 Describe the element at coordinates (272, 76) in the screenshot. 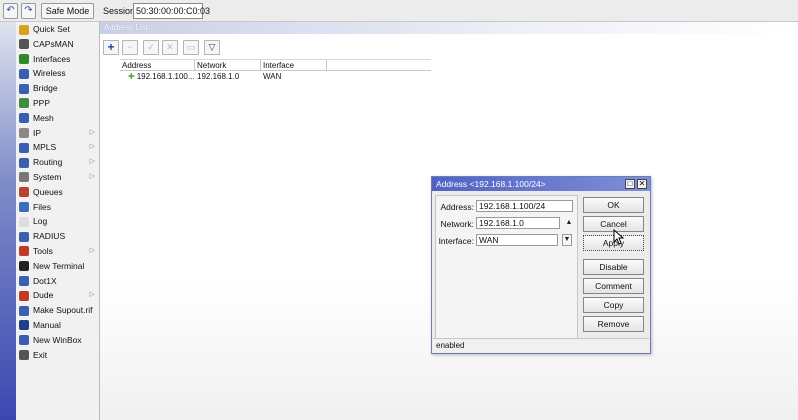

I see `table-cell-interface: WAN` at that location.